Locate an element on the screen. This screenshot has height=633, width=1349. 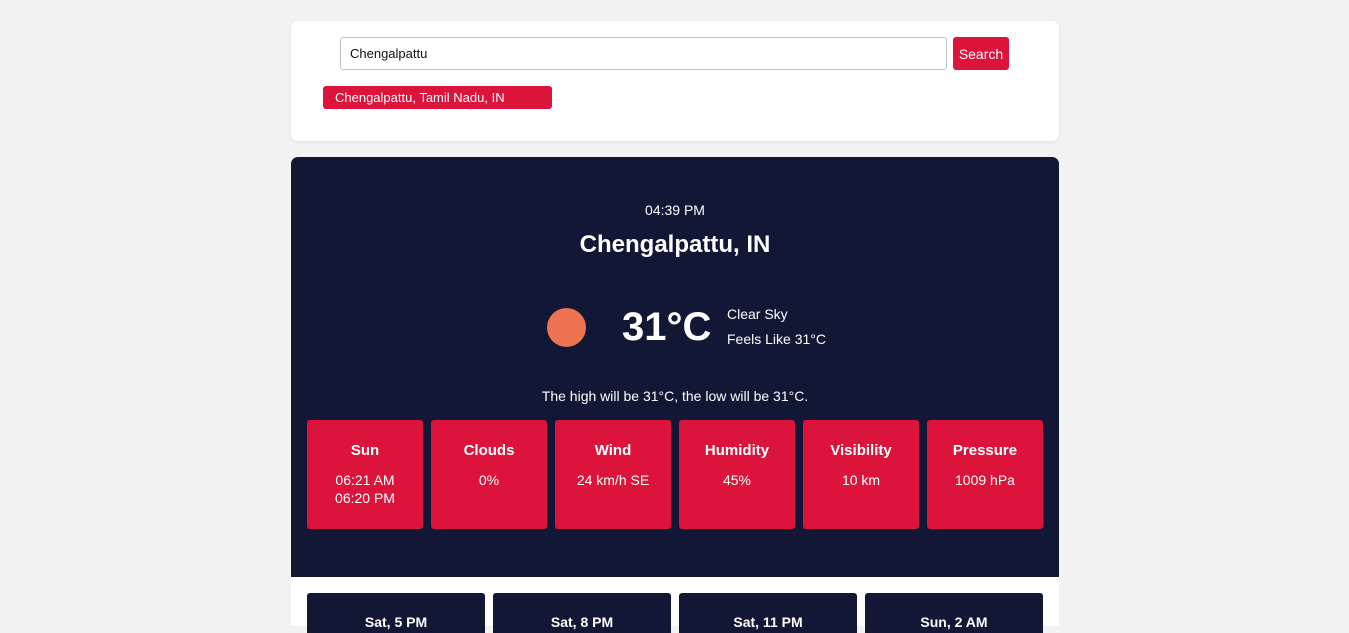
stat-title: Pressure is located at coordinates (985, 450).